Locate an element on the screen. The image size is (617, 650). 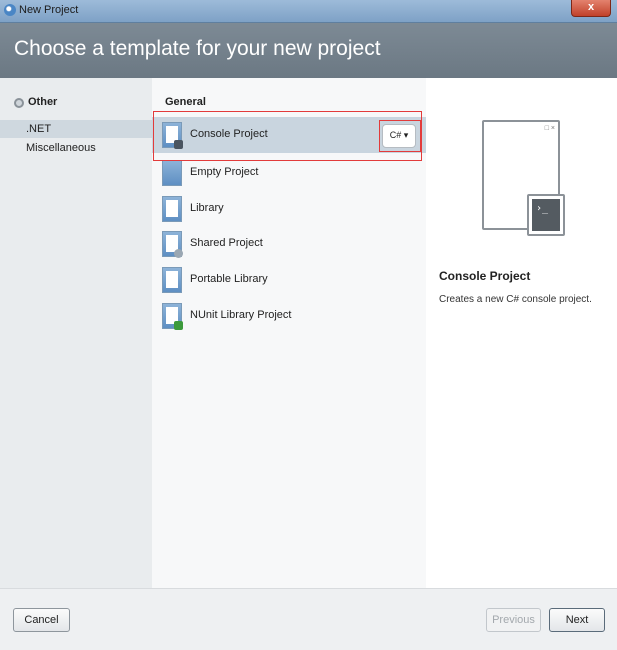
preview-description: Creates a new C# console project. is located at coordinates (515, 299).